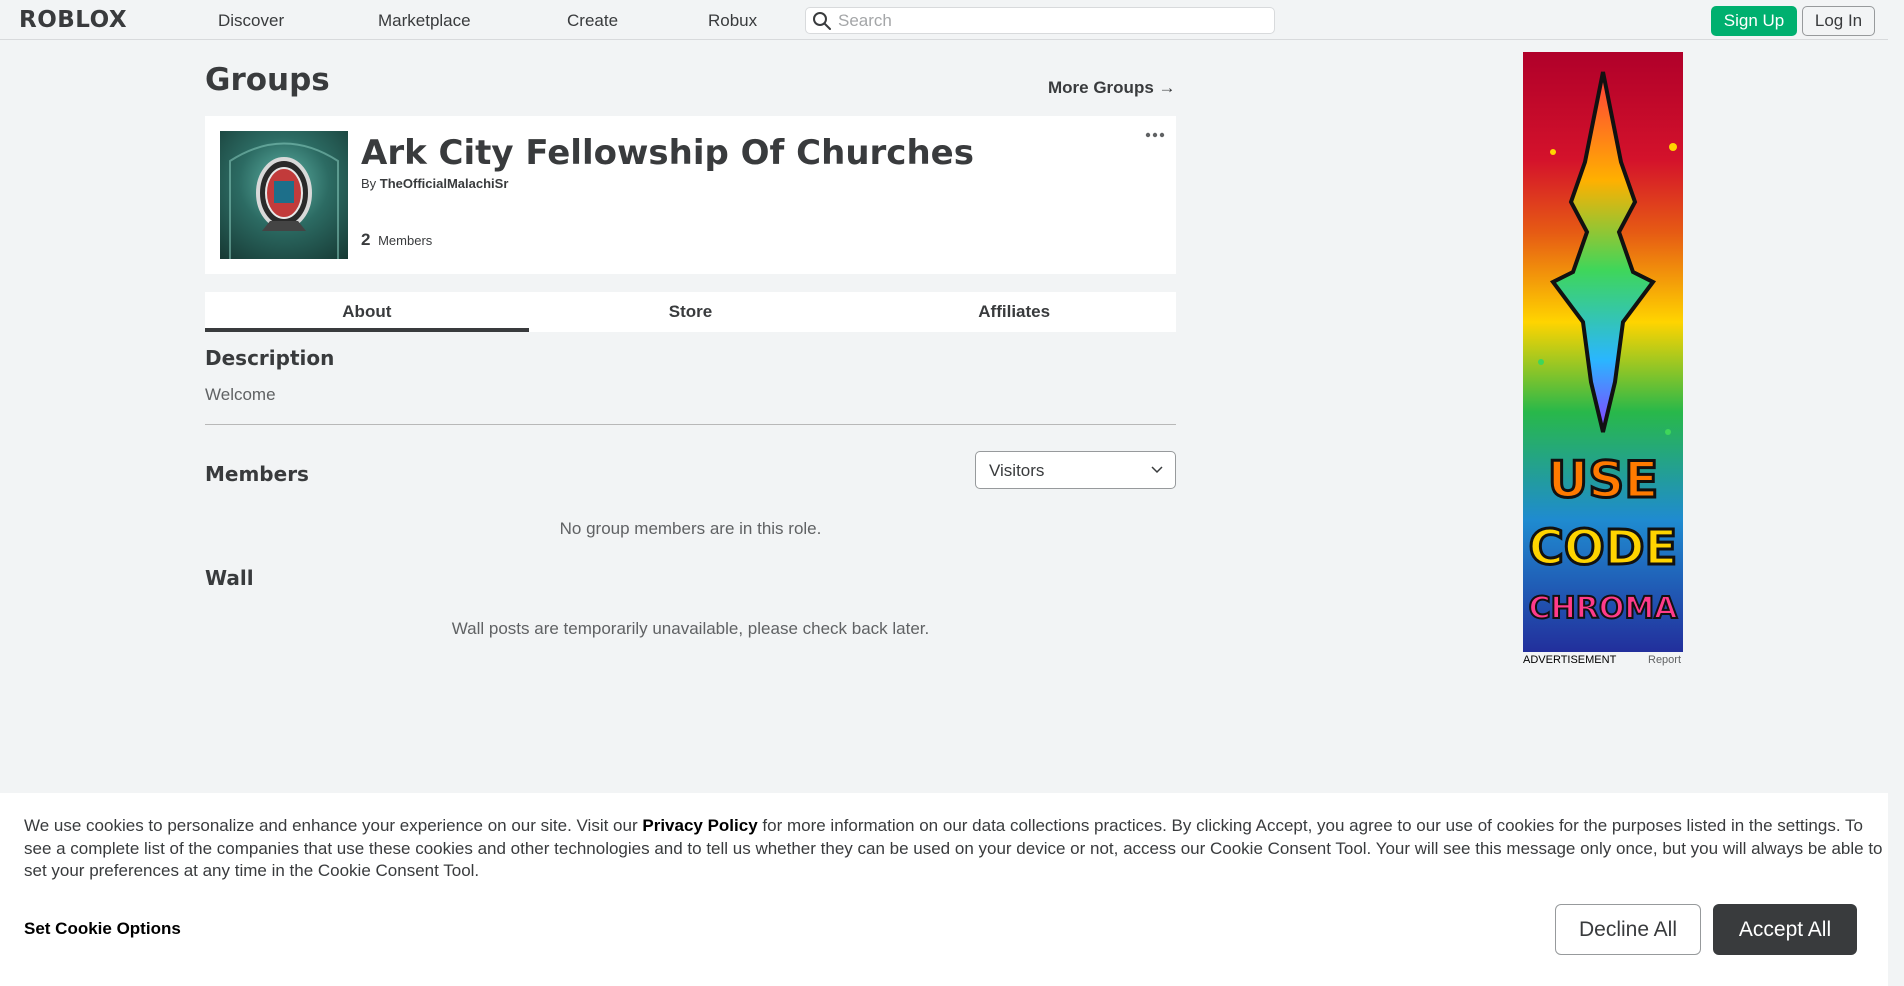 The width and height of the screenshot is (1904, 986). I want to click on accept-all-button: Accept All, so click(1785, 929).